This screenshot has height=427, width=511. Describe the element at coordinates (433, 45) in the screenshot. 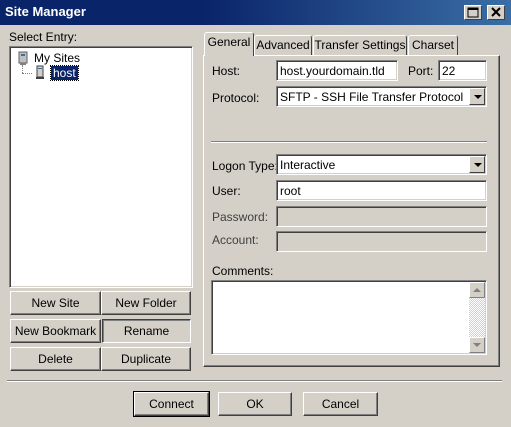

I see `tab-charset: Charset` at that location.